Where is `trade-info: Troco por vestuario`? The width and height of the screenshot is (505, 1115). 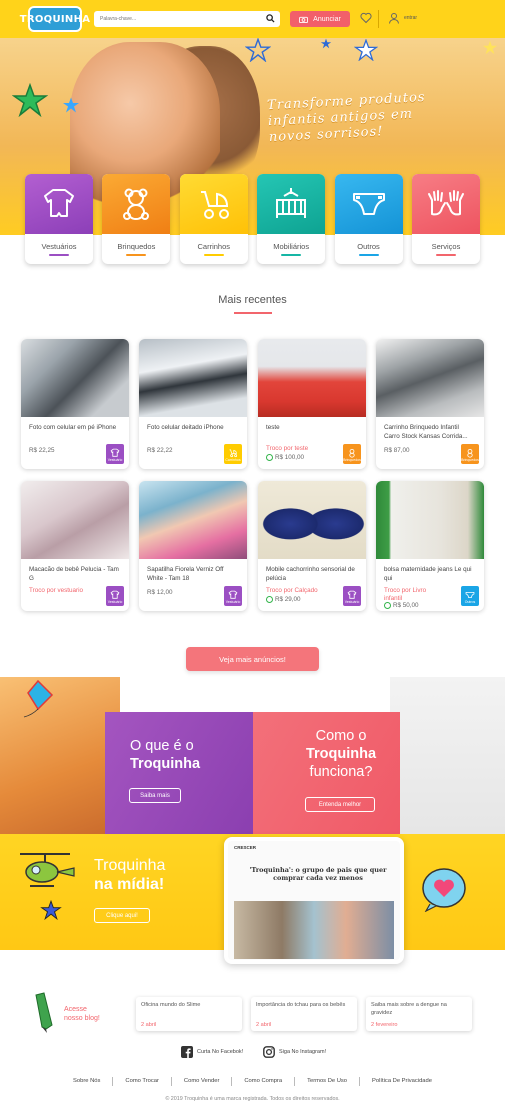
trade-info: Troco por vestuario is located at coordinates (56, 590).